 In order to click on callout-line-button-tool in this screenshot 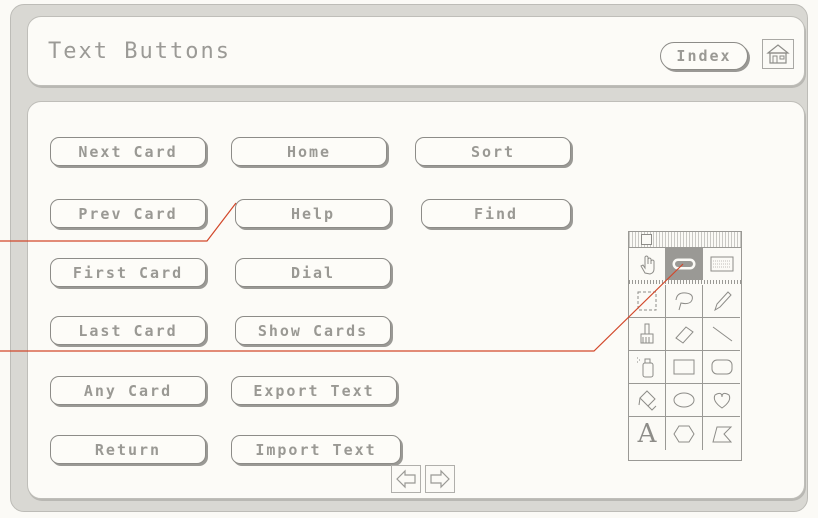, I will do `click(342, 307)`.